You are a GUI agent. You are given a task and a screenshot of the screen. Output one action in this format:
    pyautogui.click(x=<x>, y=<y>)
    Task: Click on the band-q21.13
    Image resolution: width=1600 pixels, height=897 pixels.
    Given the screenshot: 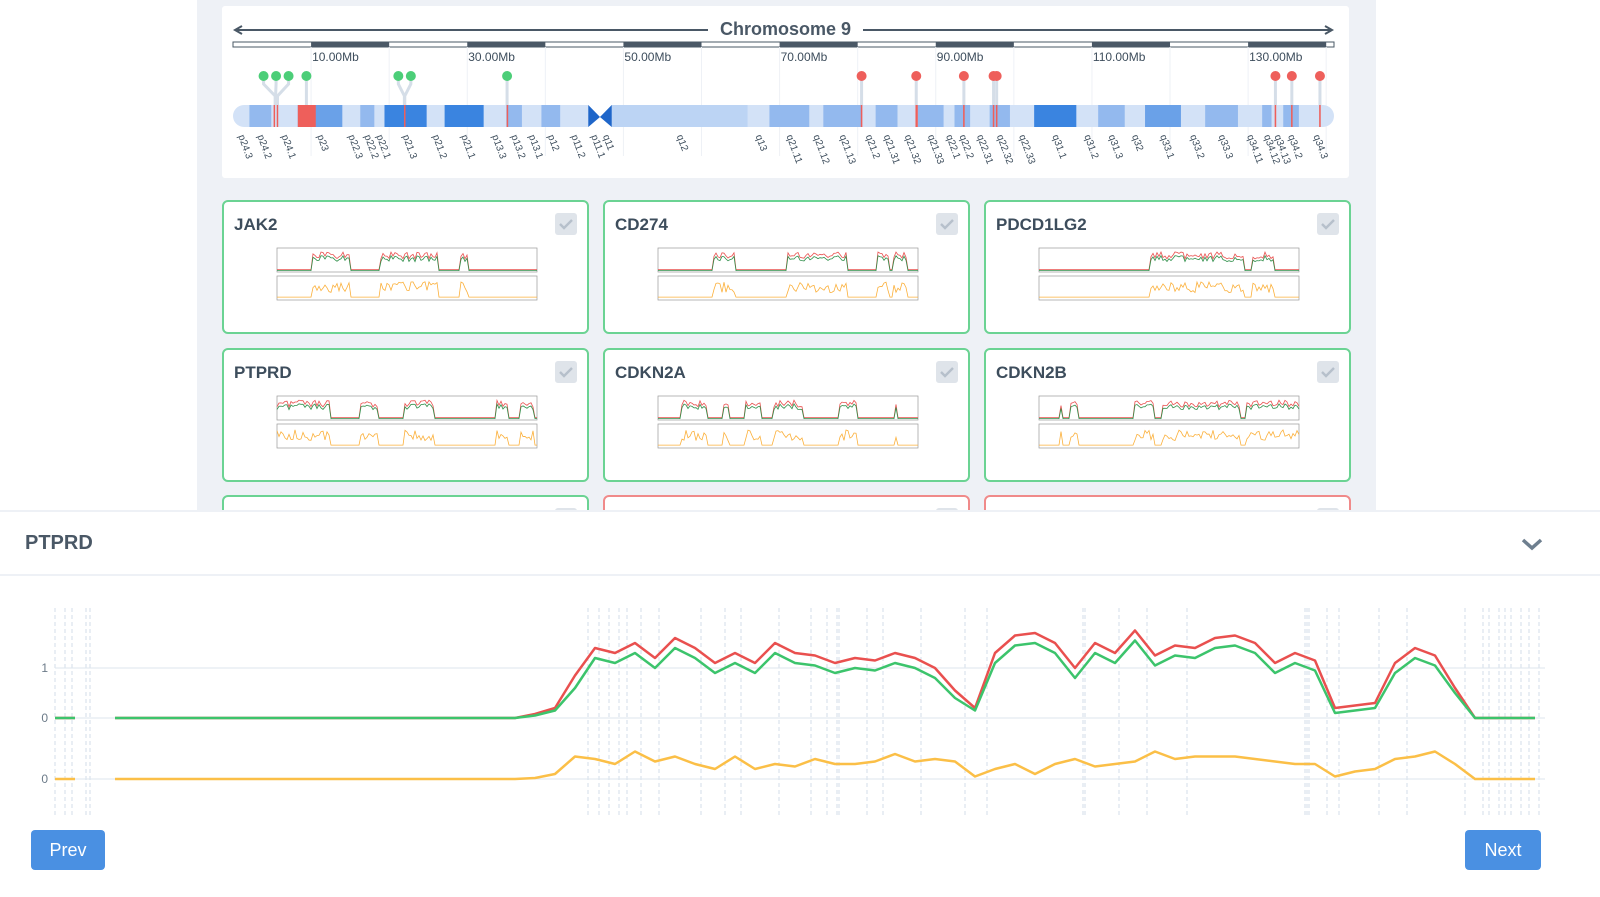 What is the action you would take?
    pyautogui.click(x=843, y=116)
    